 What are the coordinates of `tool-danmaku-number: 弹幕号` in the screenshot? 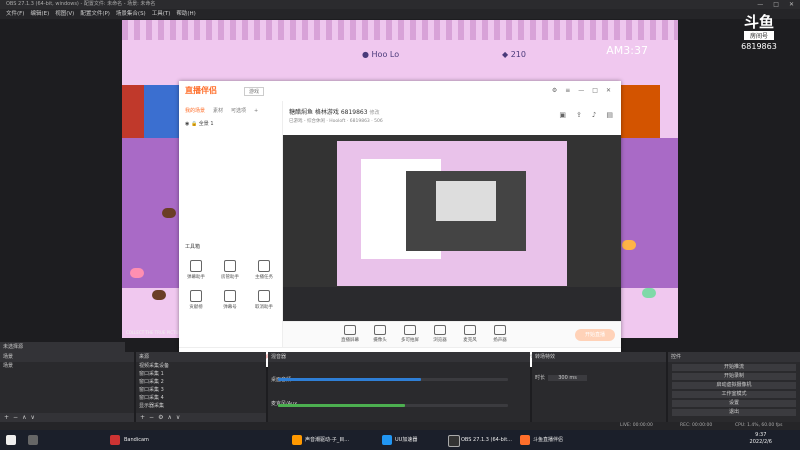 It's located at (230, 301).